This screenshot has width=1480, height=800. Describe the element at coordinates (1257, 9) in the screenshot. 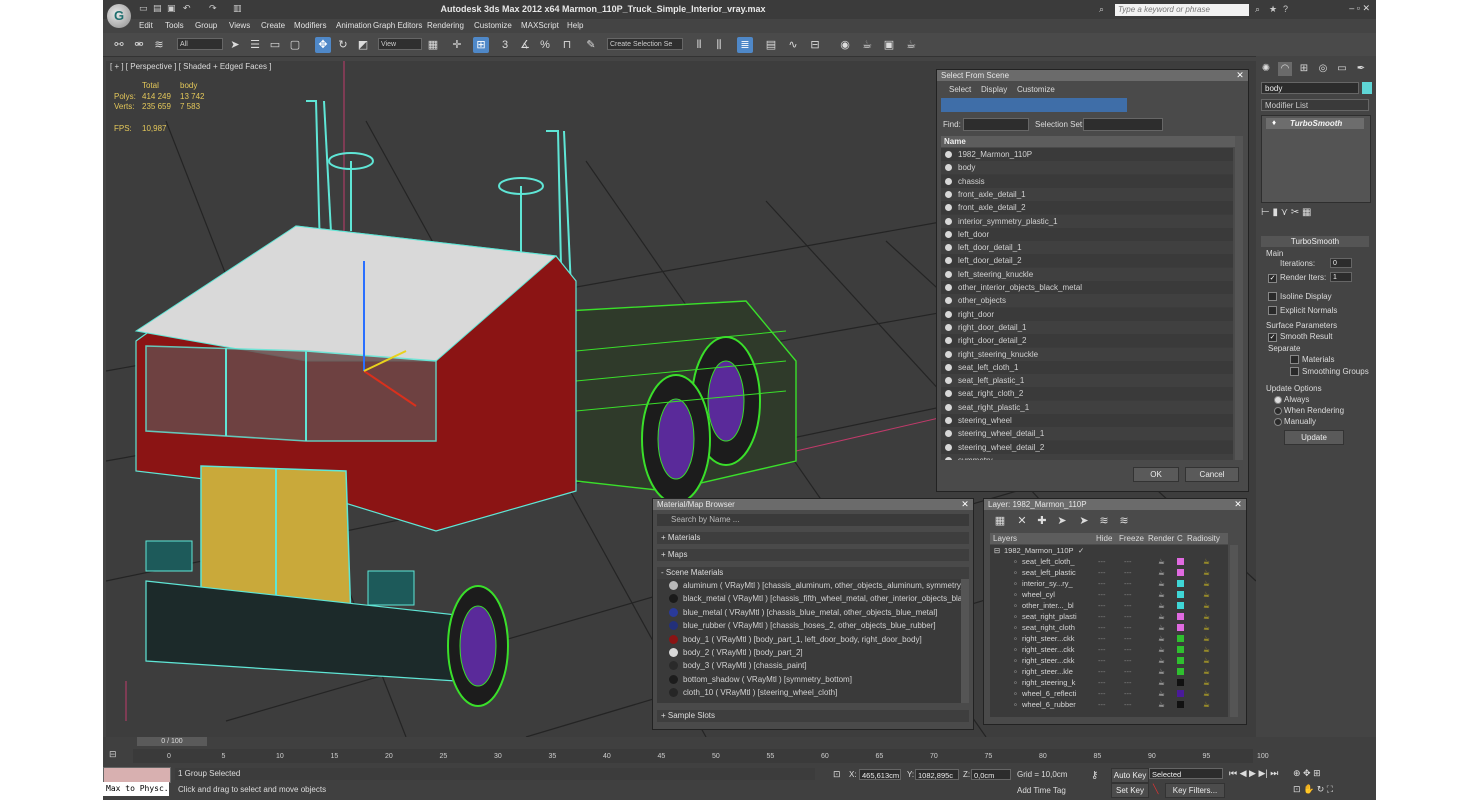

I see `binoculars-icon: ⌕` at that location.